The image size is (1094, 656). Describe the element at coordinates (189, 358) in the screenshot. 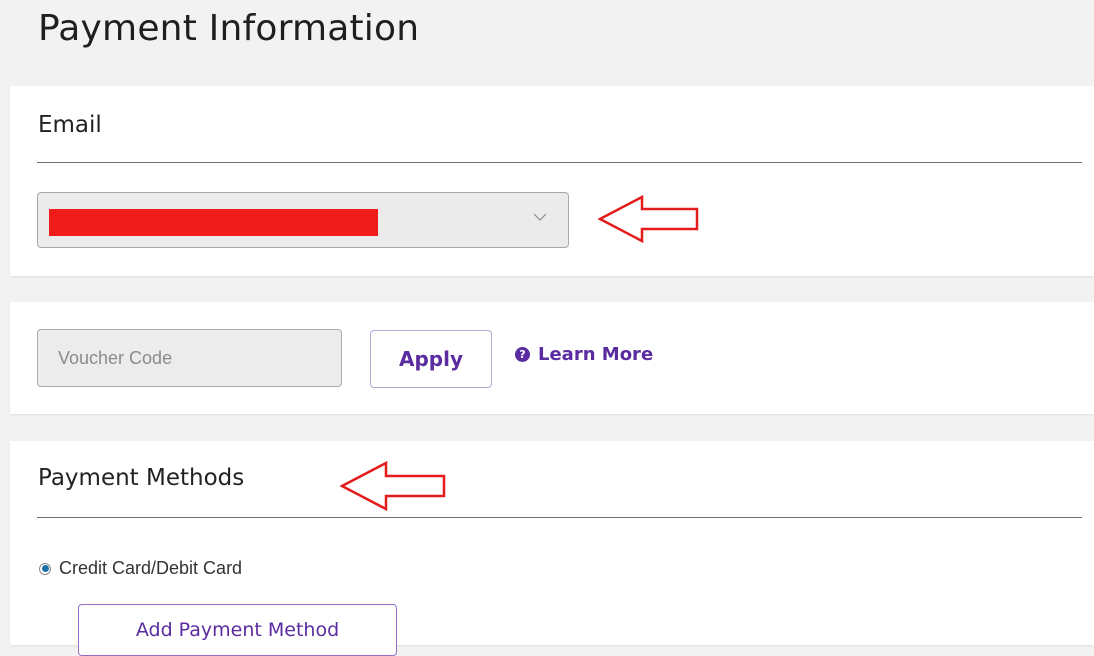

I see `voucher-code-input` at that location.